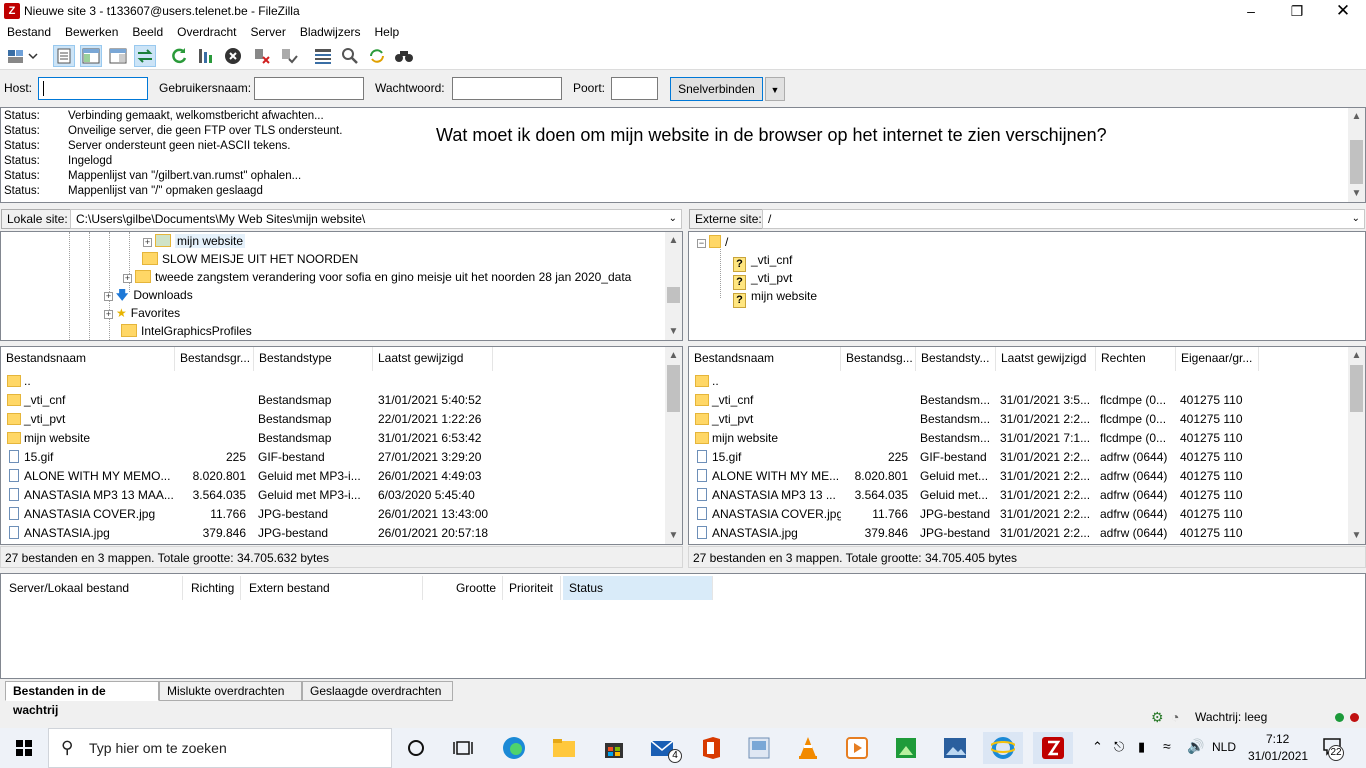  Describe the element at coordinates (233, 56) in the screenshot. I see `cancel-icon` at that location.